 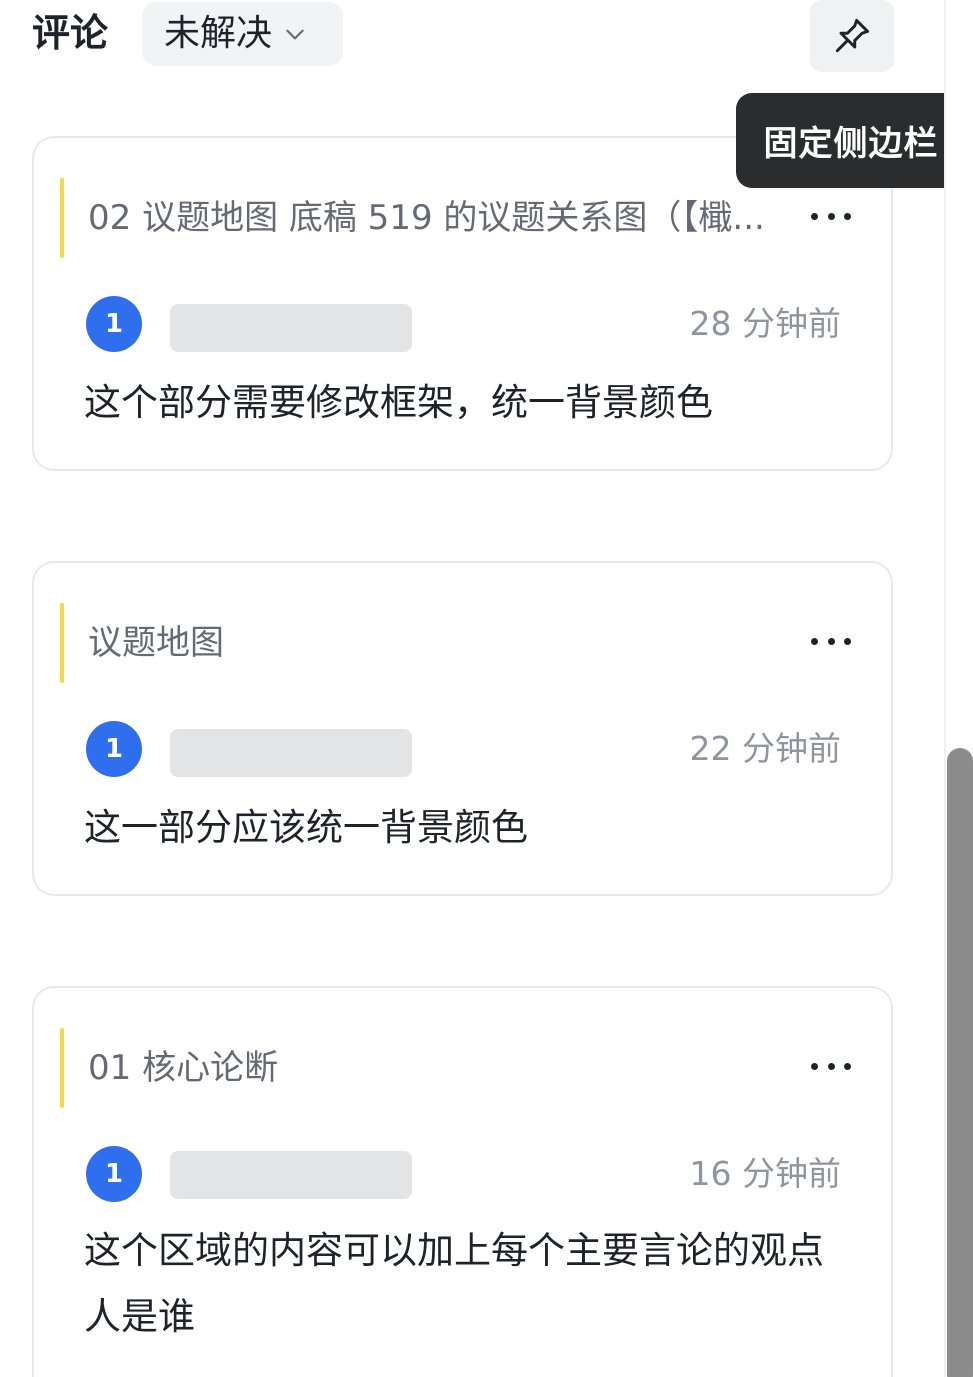 I want to click on comment-quote: 议题地图, so click(x=438, y=643).